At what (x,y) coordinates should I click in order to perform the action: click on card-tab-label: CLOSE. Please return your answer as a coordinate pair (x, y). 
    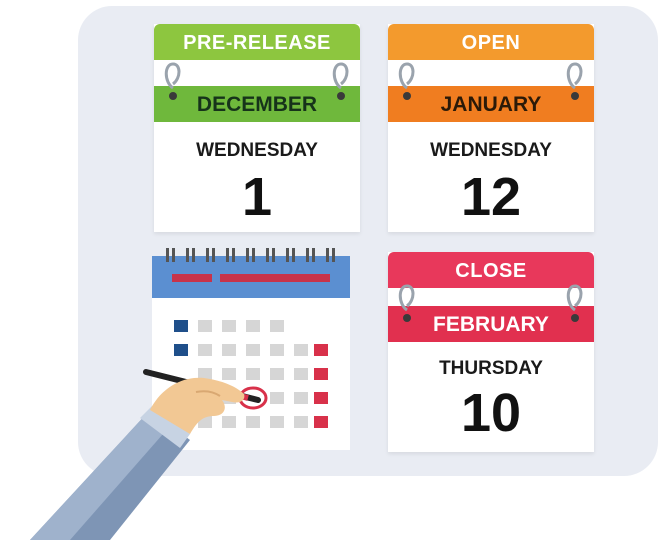
    Looking at the image, I should click on (491, 270).